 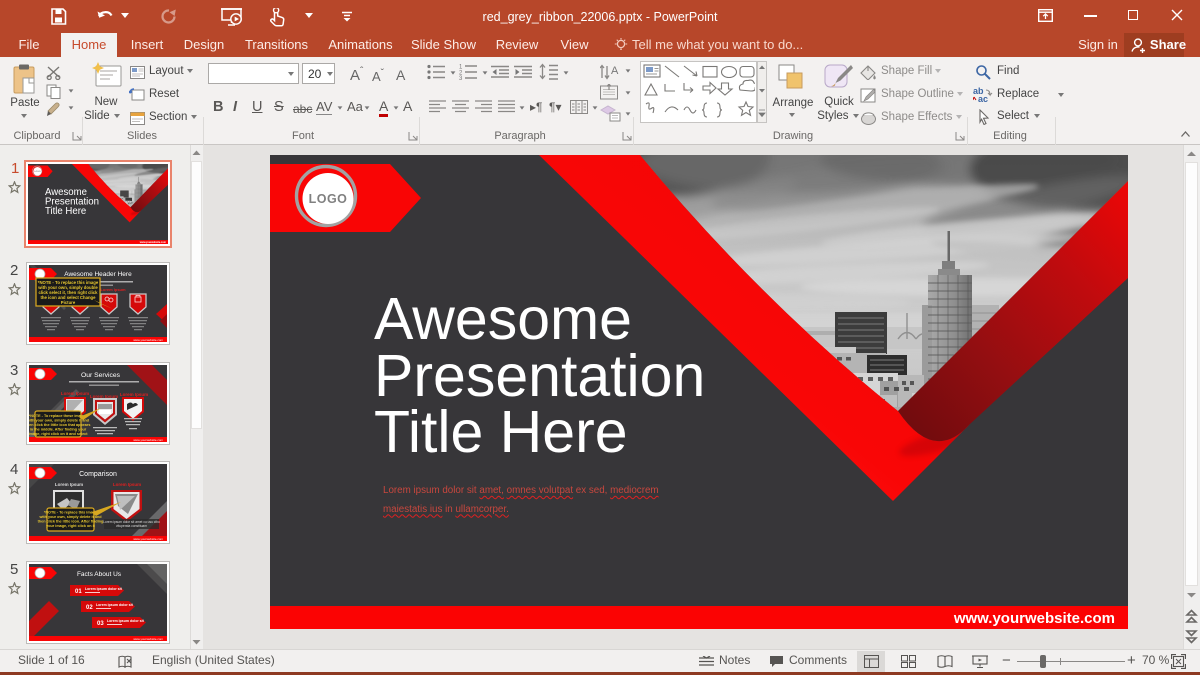 I want to click on svg-text: with your own, simply double, so click(x=67, y=287).